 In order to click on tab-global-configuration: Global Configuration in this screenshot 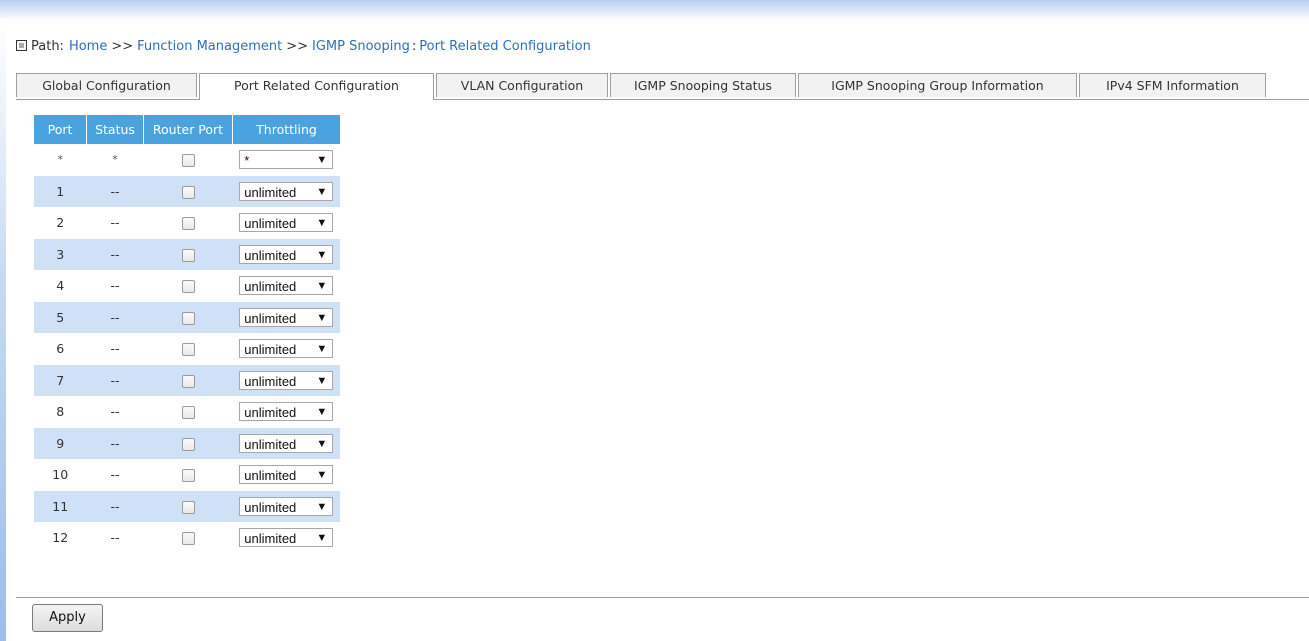, I will do `click(106, 85)`.